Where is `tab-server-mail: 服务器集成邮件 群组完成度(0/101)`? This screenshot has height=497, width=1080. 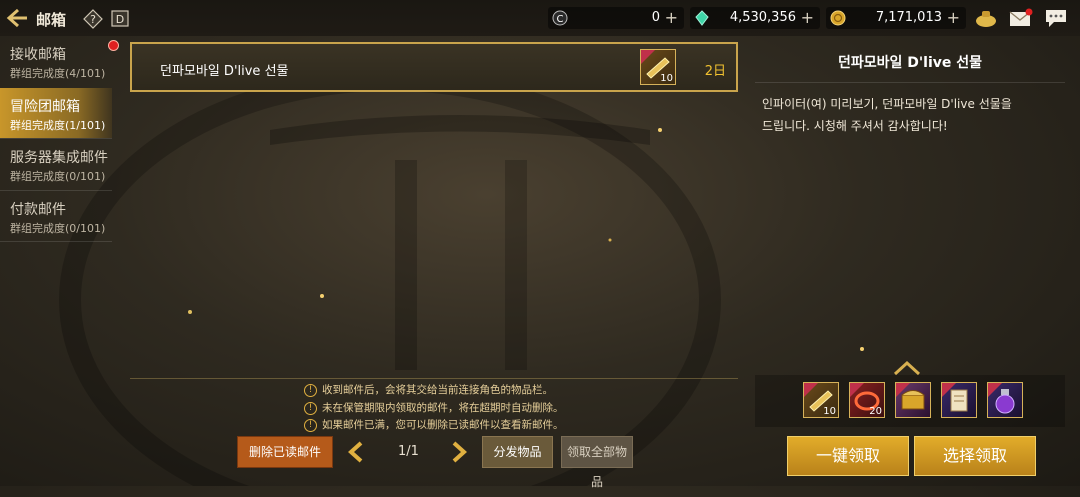
tab-server-mail: 服务器集成邮件 群组完成度(0/101) is located at coordinates (56, 164).